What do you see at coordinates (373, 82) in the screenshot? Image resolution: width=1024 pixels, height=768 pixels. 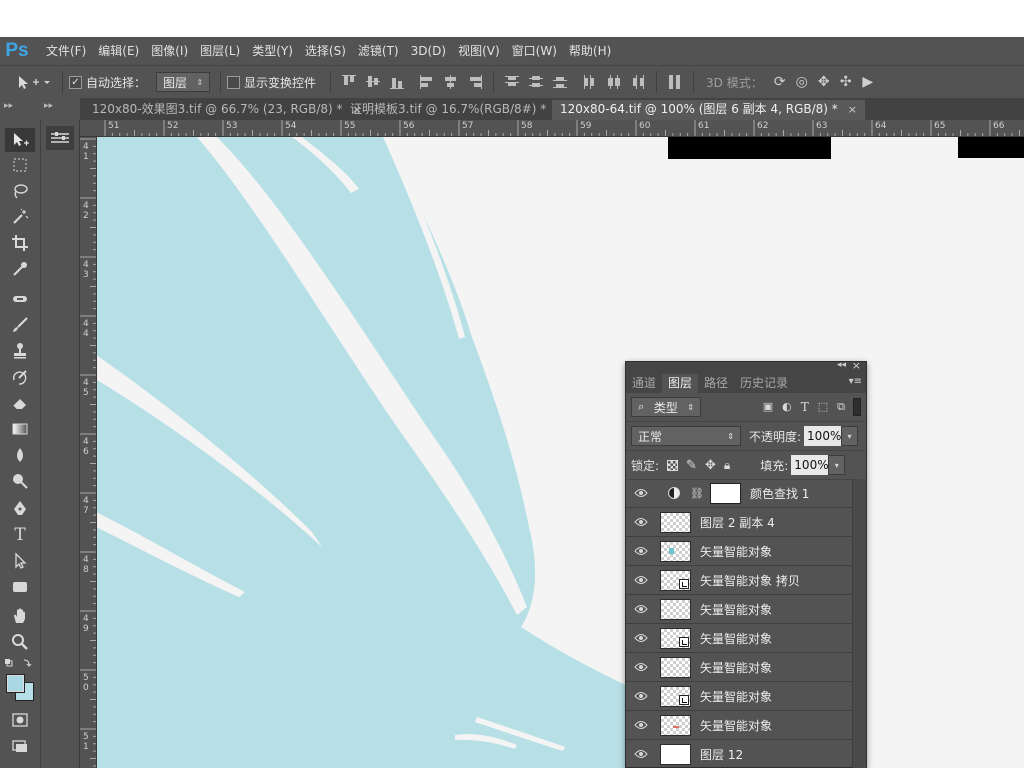 I see `align-vcenter-icon` at bounding box center [373, 82].